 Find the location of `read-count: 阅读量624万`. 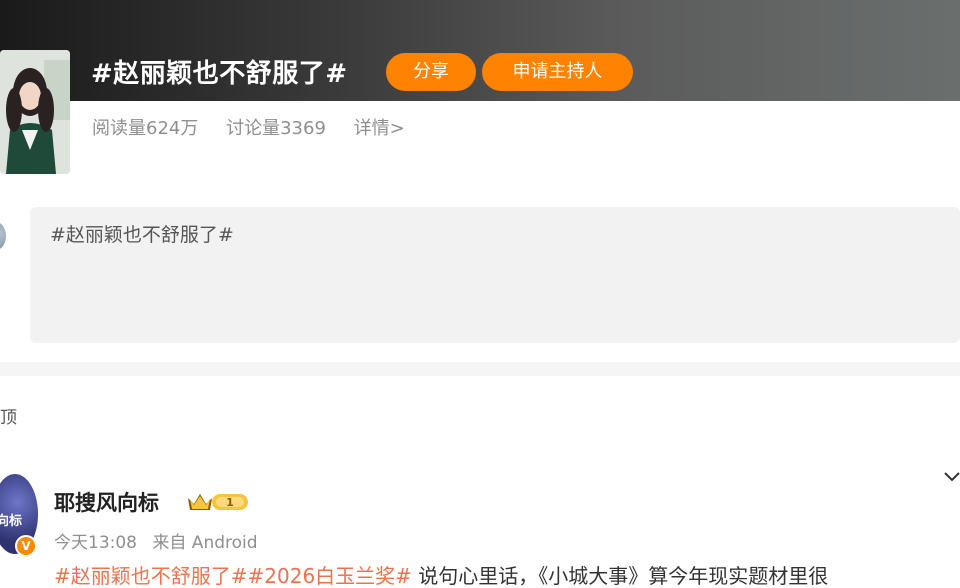

read-count: 阅读量624万 is located at coordinates (145, 128).